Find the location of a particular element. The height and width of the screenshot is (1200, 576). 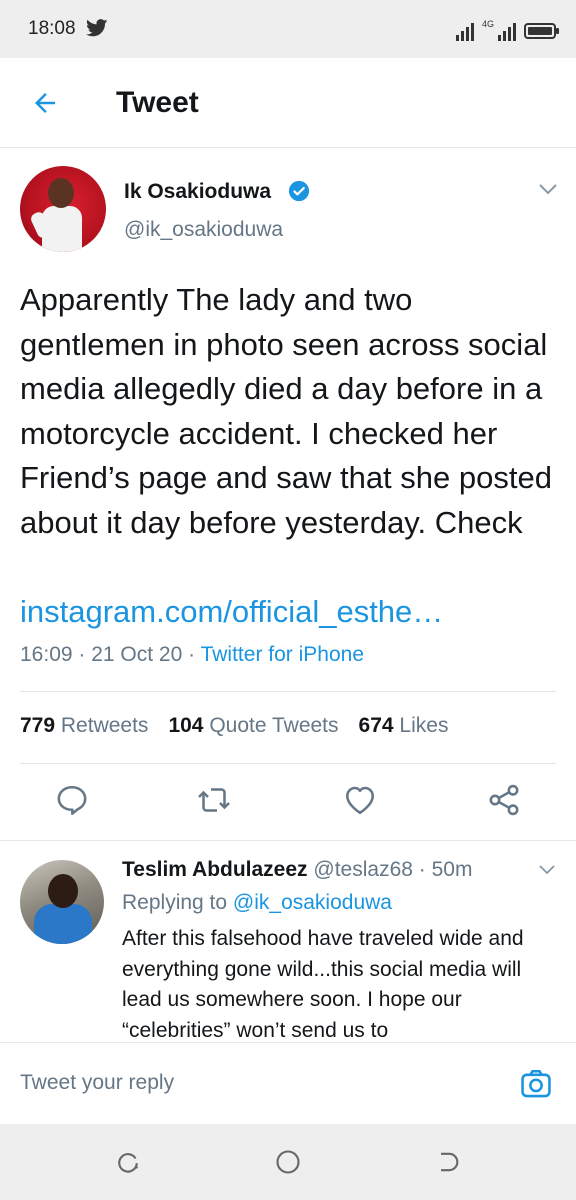

reply-header: Teslim Abdulazeez @teslaz68 · 50m is located at coordinates (297, 870).